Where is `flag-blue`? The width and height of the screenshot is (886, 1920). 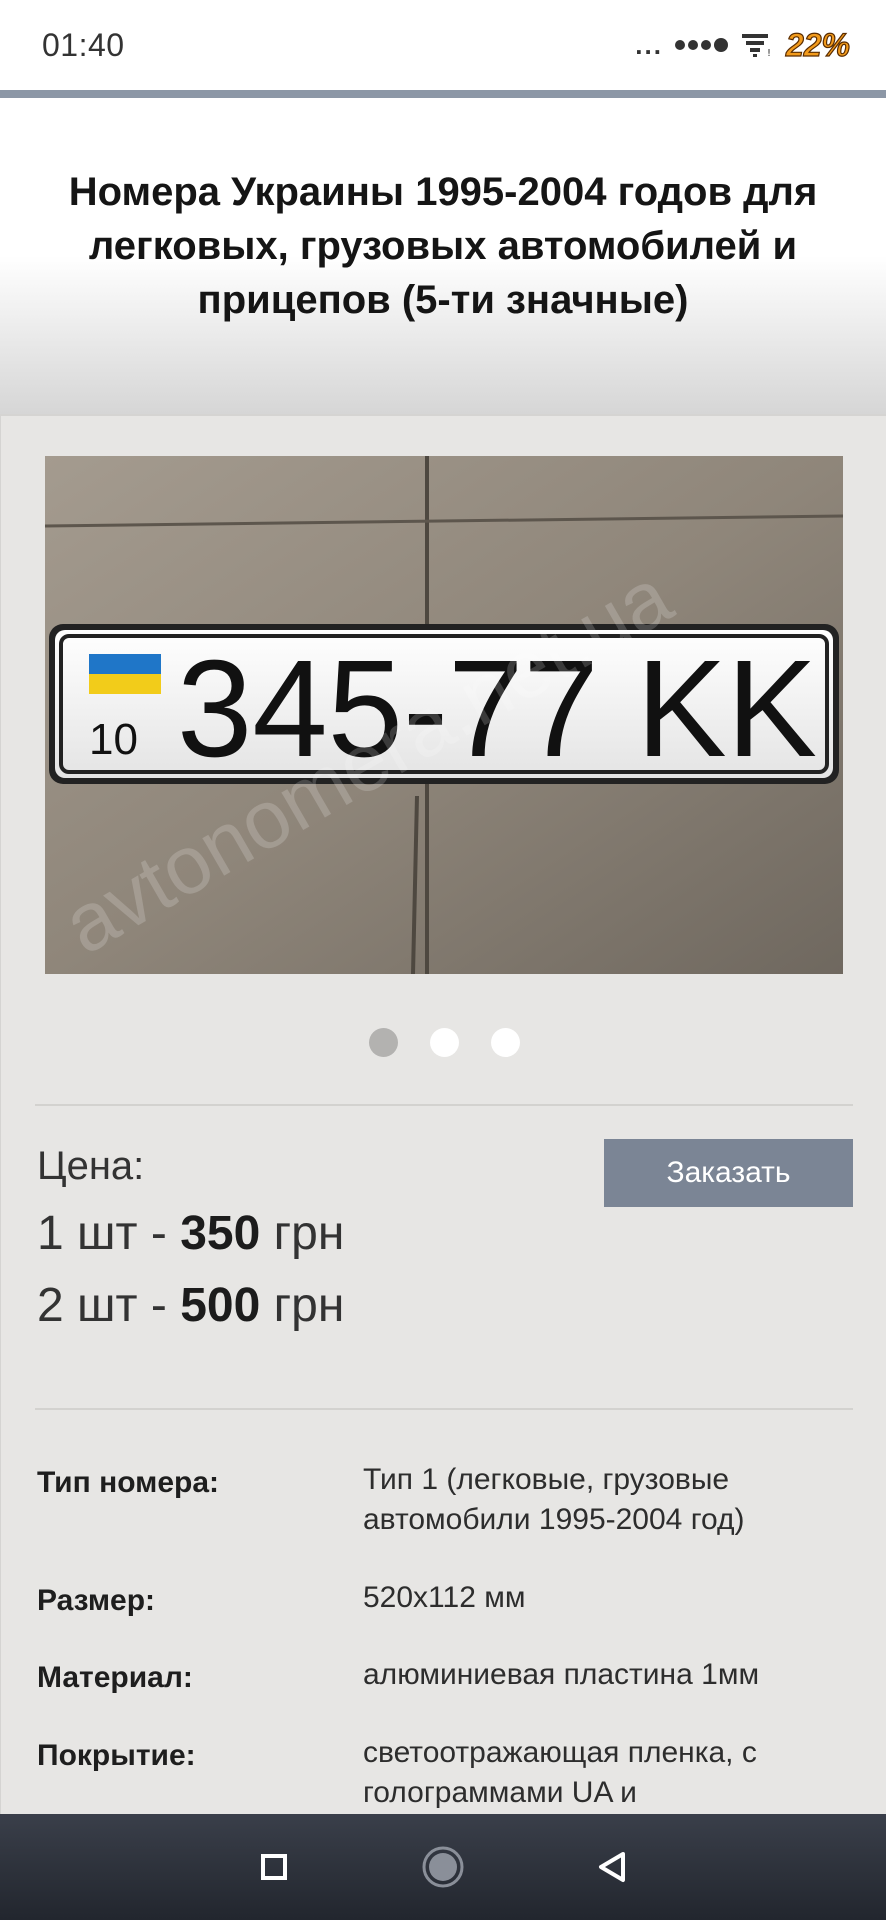
flag-blue is located at coordinates (125, 664).